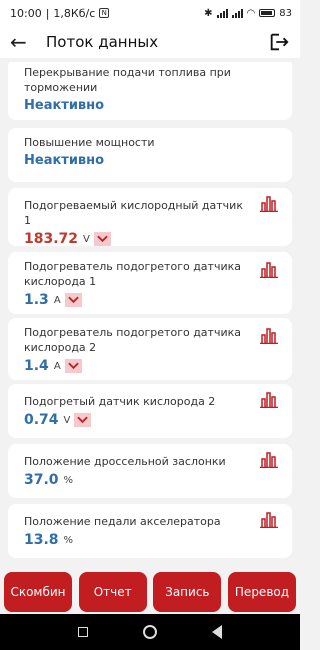  I want to click on item-value-row: 37.0 %, so click(150, 480).